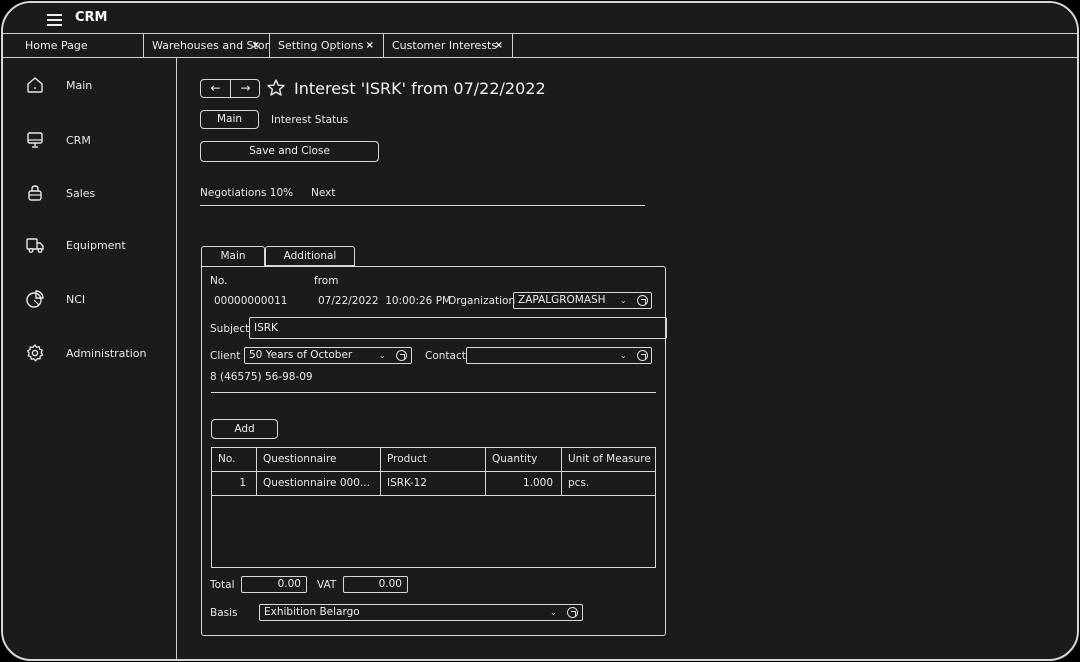 The image size is (1080, 662). Describe the element at coordinates (251, 301) in the screenshot. I see `number-value: 00000000011` at that location.